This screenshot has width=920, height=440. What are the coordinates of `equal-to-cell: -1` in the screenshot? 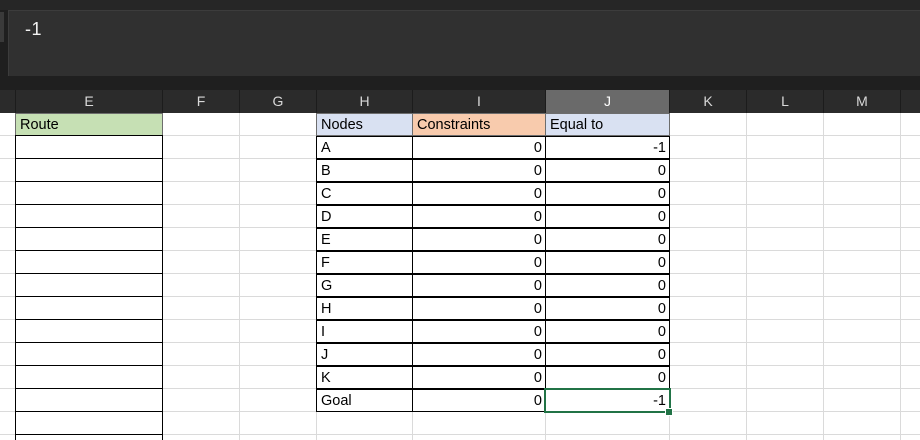 It's located at (607, 147).